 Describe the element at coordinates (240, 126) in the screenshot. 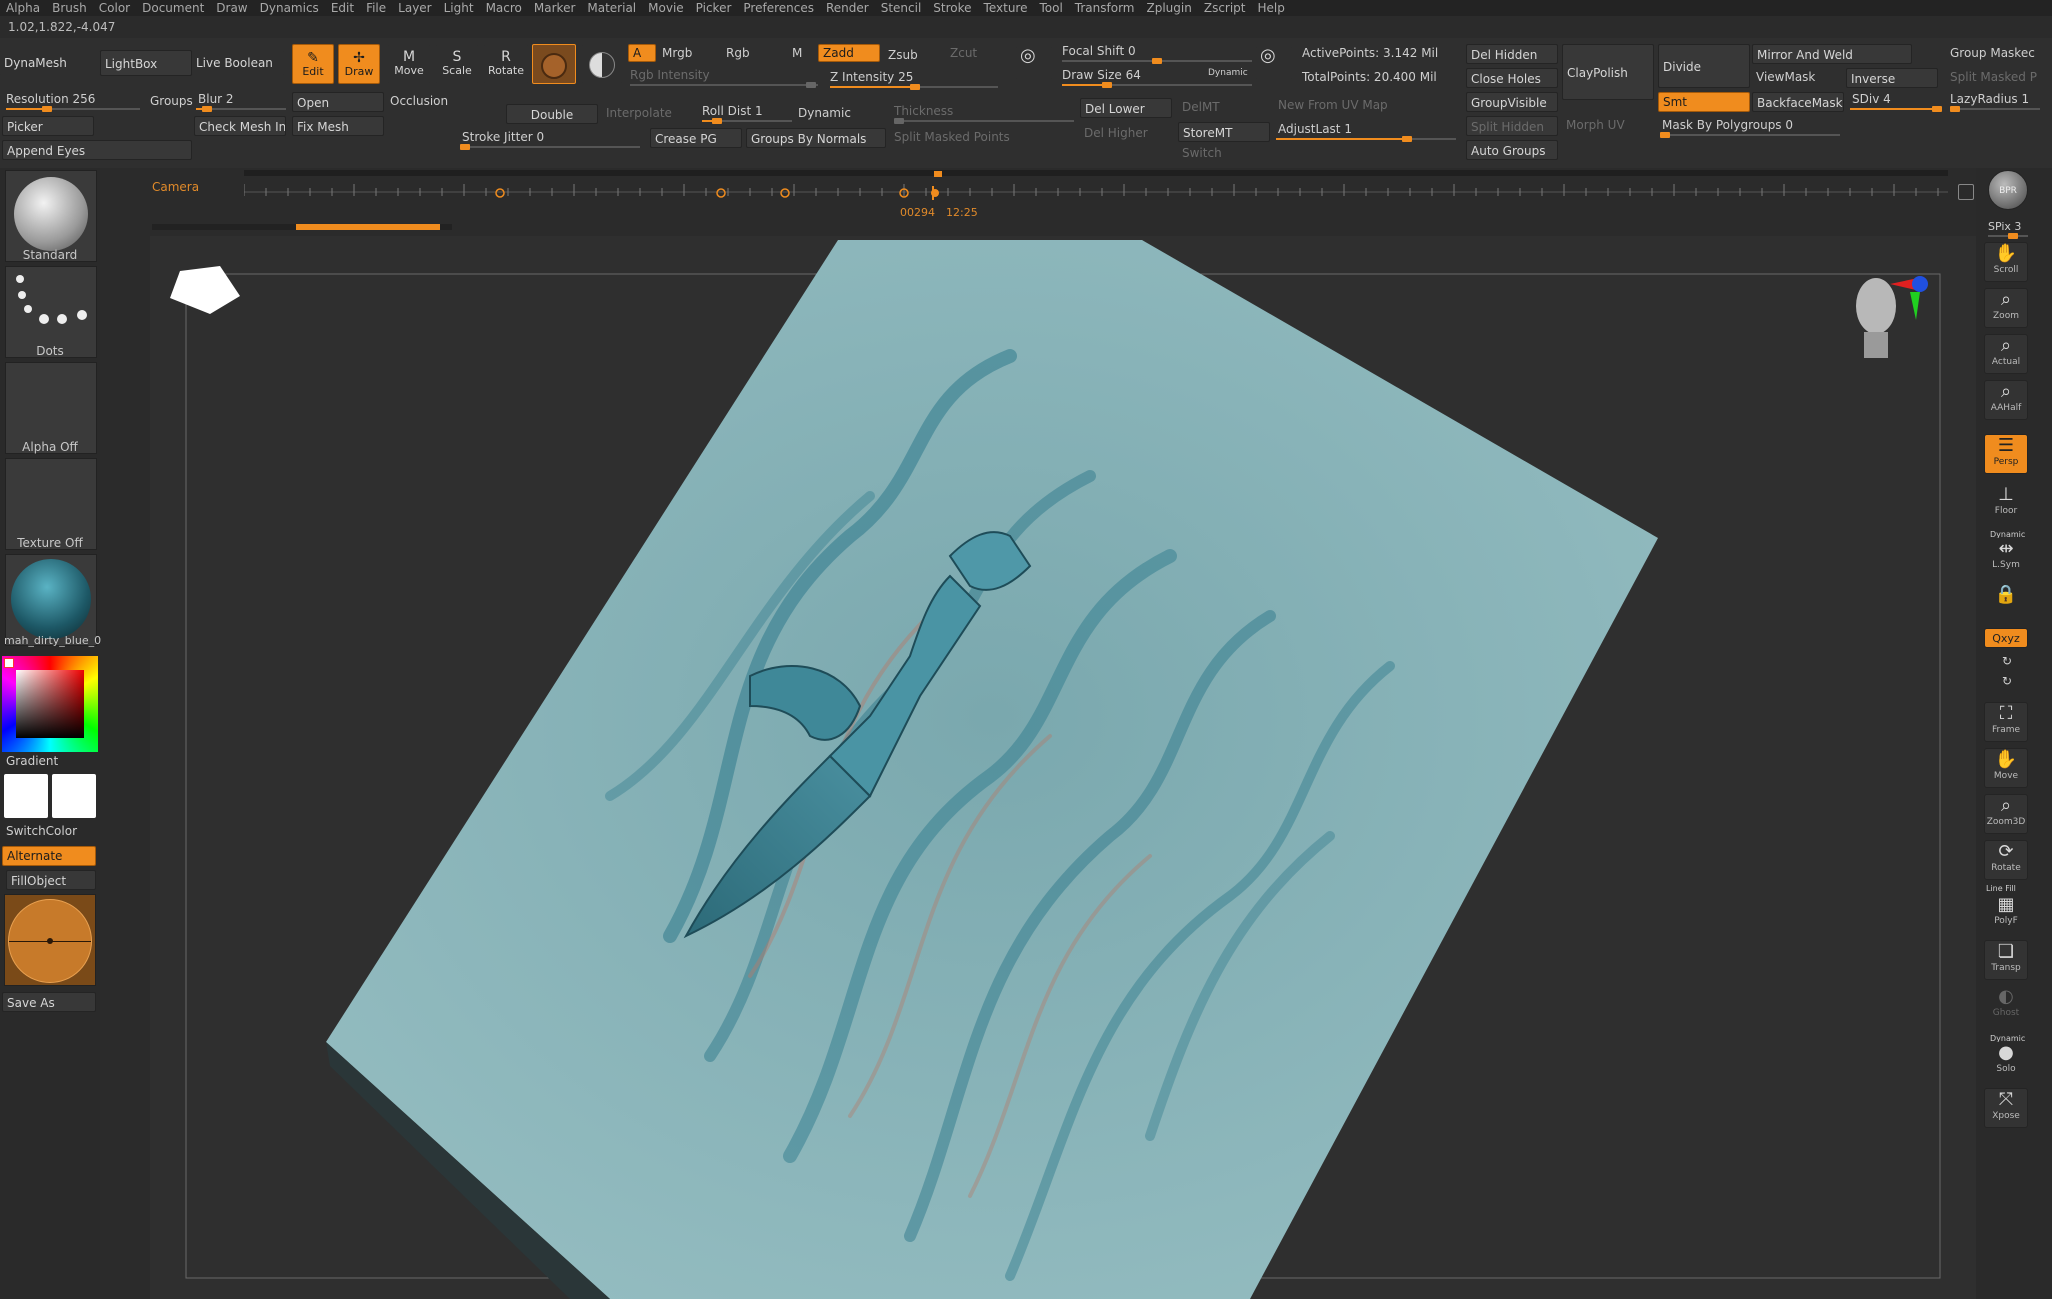

I see `check-mesh-button: Check Mesh Inte` at that location.